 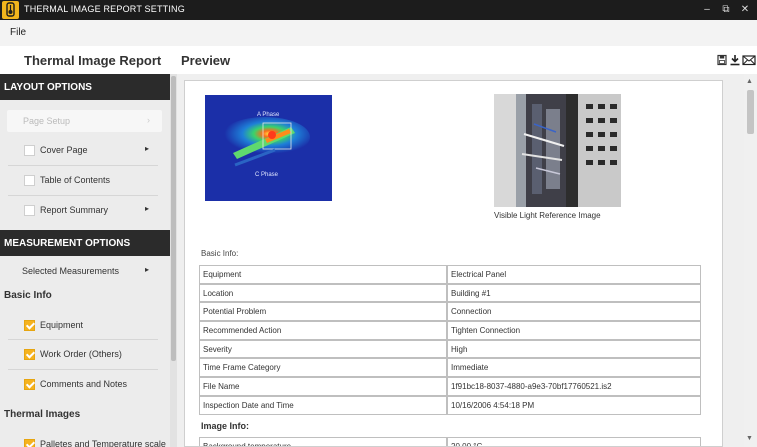 I want to click on table-cell: Immediate, so click(x=574, y=368).